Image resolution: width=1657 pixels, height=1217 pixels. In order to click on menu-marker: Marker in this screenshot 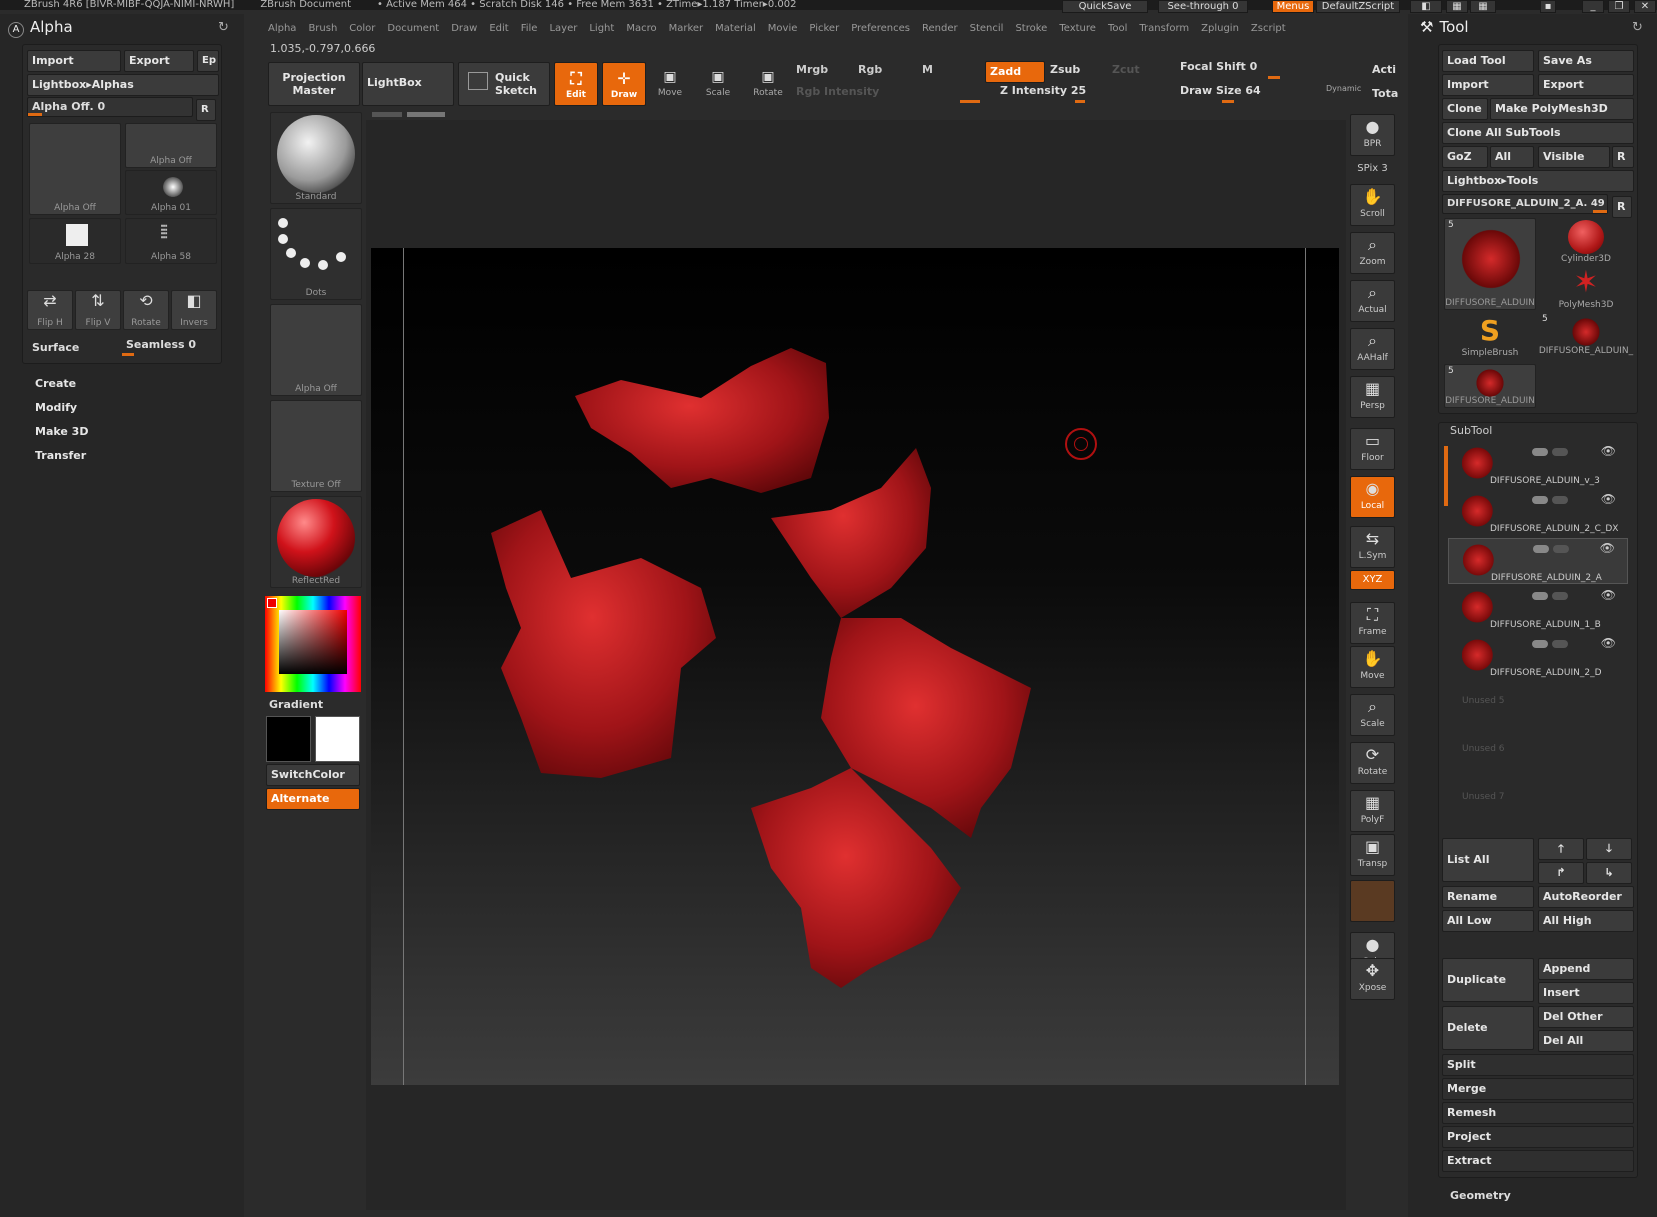, I will do `click(686, 29)`.